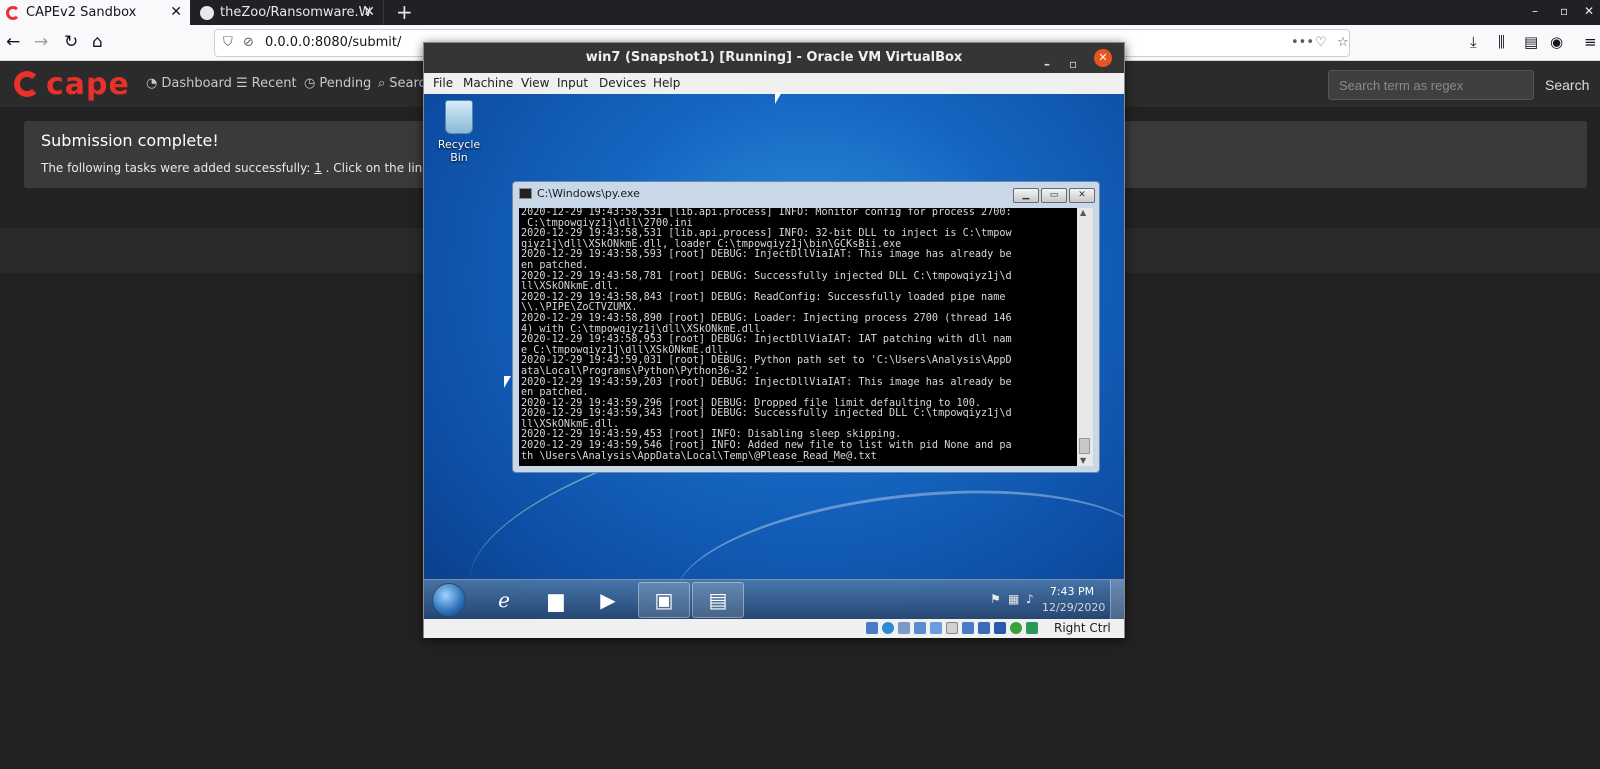 The width and height of the screenshot is (1600, 769). What do you see at coordinates (666, 83) in the screenshot?
I see `menu-help: Help` at bounding box center [666, 83].